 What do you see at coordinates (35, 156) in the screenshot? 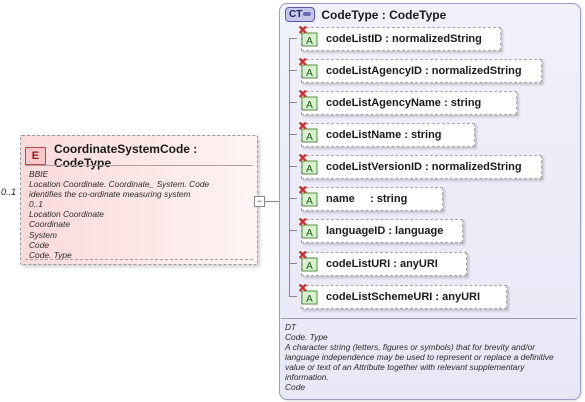
I see `element-badge: E` at bounding box center [35, 156].